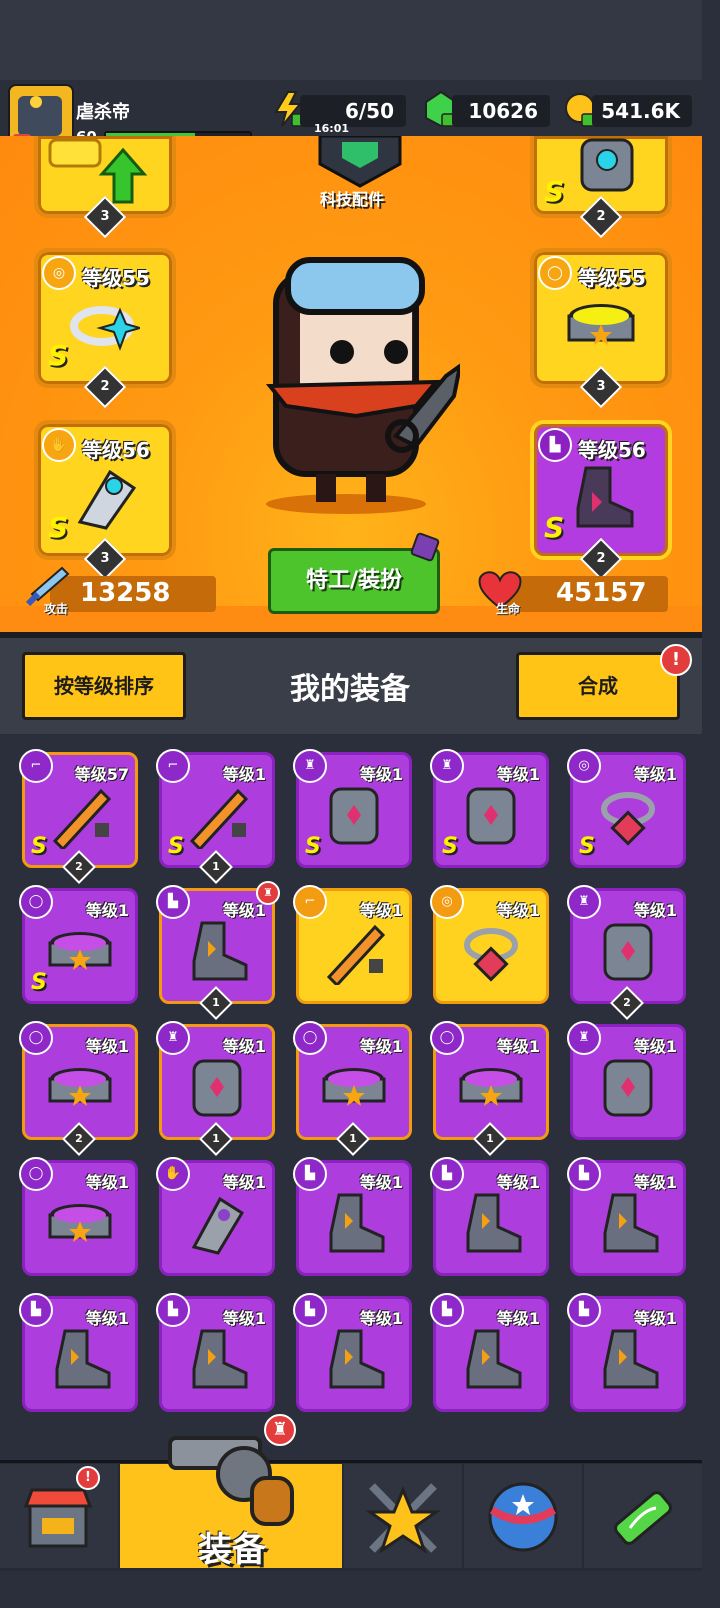 Image resolution: width=720 pixels, height=1608 pixels. Describe the element at coordinates (612, 450) in the screenshot. I see `boot-slot-level: 等级56` at that location.